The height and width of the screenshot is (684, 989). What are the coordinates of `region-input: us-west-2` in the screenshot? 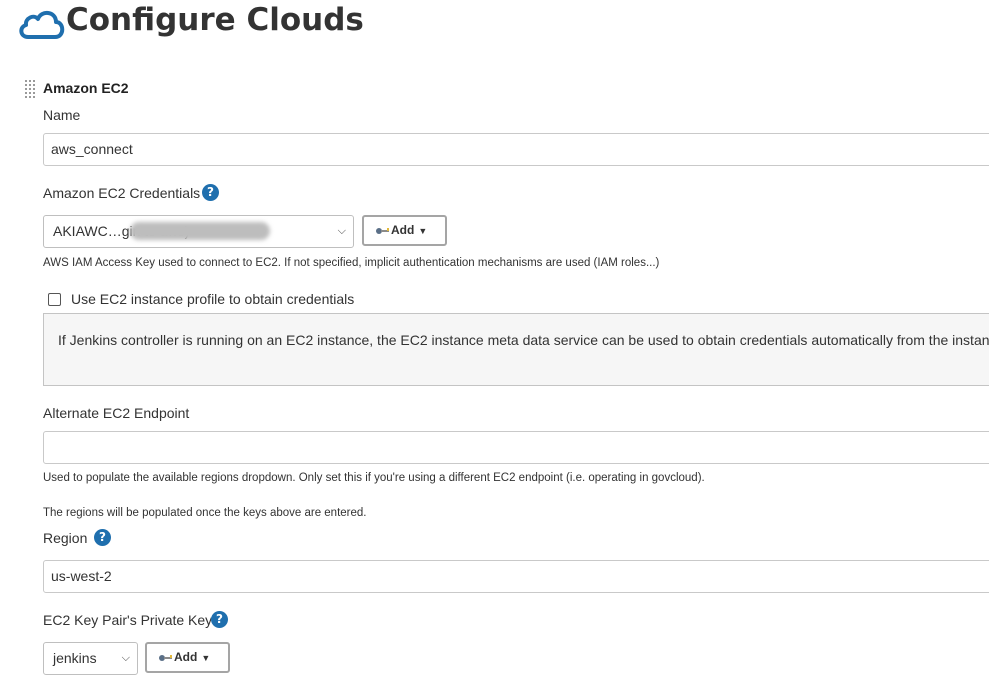 It's located at (516, 576).